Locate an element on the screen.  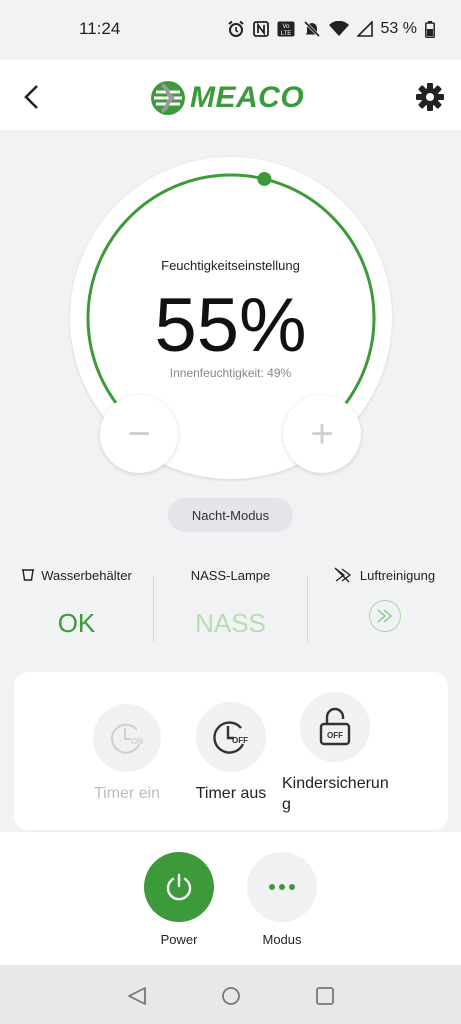
nav-home-button is located at coordinates (231, 996).